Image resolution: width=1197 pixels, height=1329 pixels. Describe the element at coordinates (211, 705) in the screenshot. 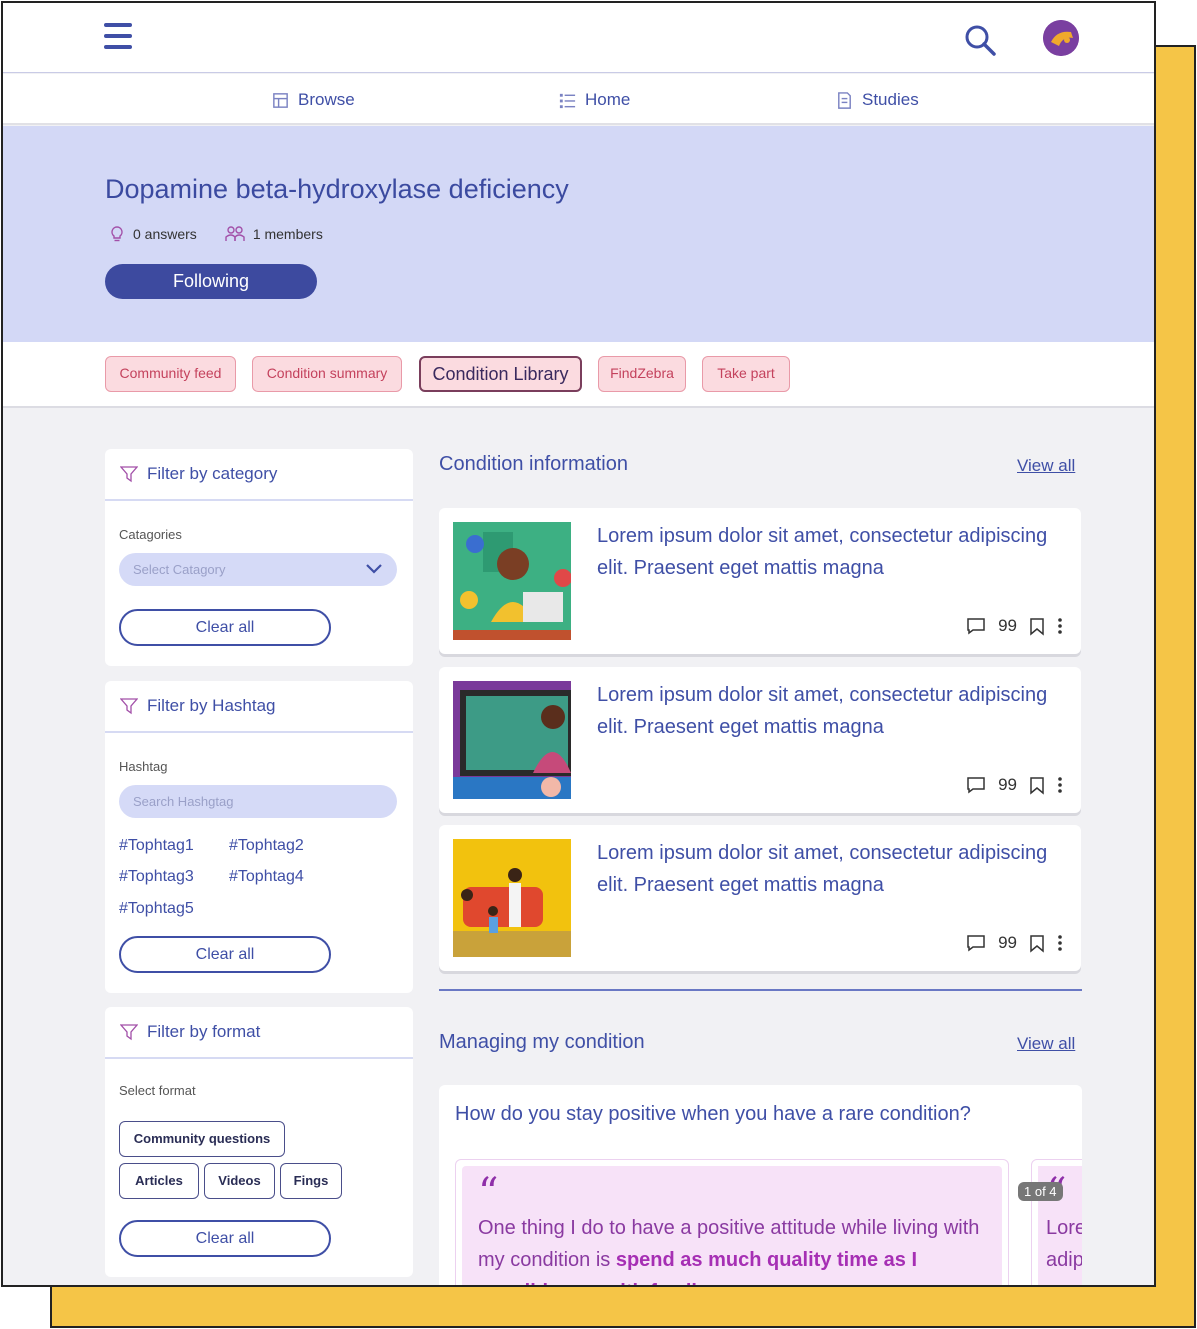

I see `filter-hashtag-title: Filter by Hashtag` at that location.